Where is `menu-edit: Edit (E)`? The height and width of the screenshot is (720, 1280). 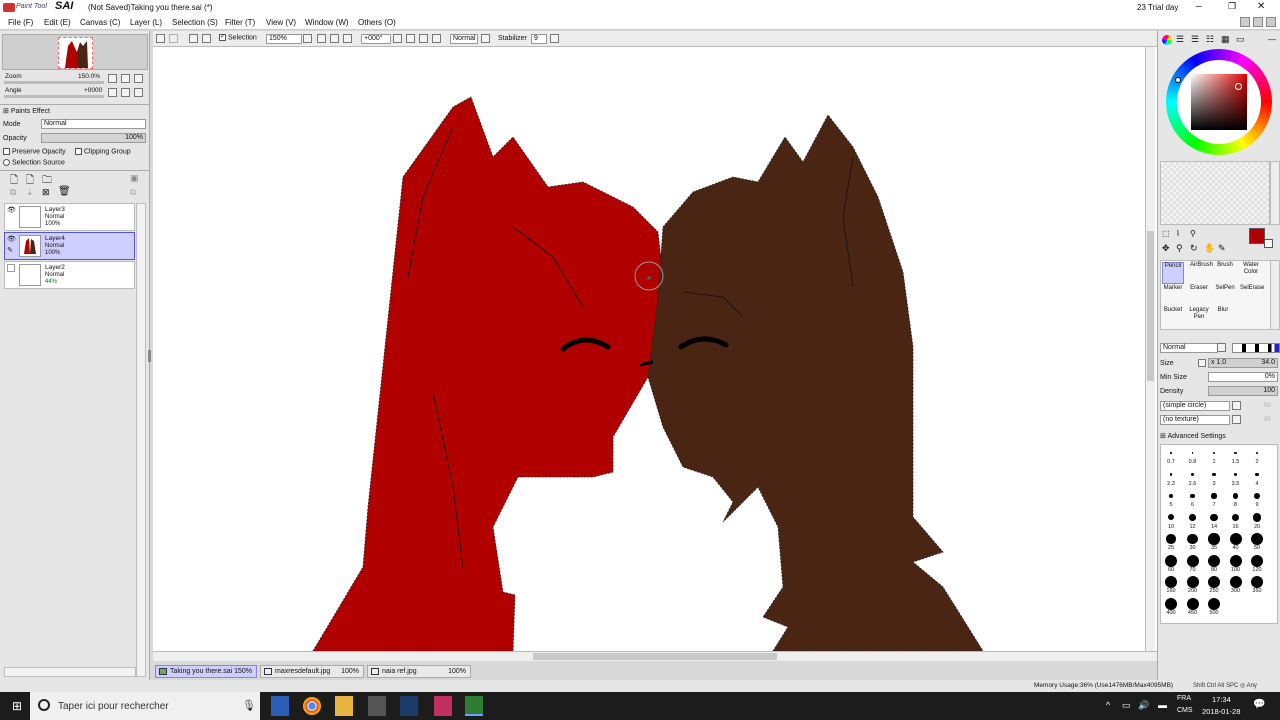
menu-edit: Edit (E) is located at coordinates (57, 22).